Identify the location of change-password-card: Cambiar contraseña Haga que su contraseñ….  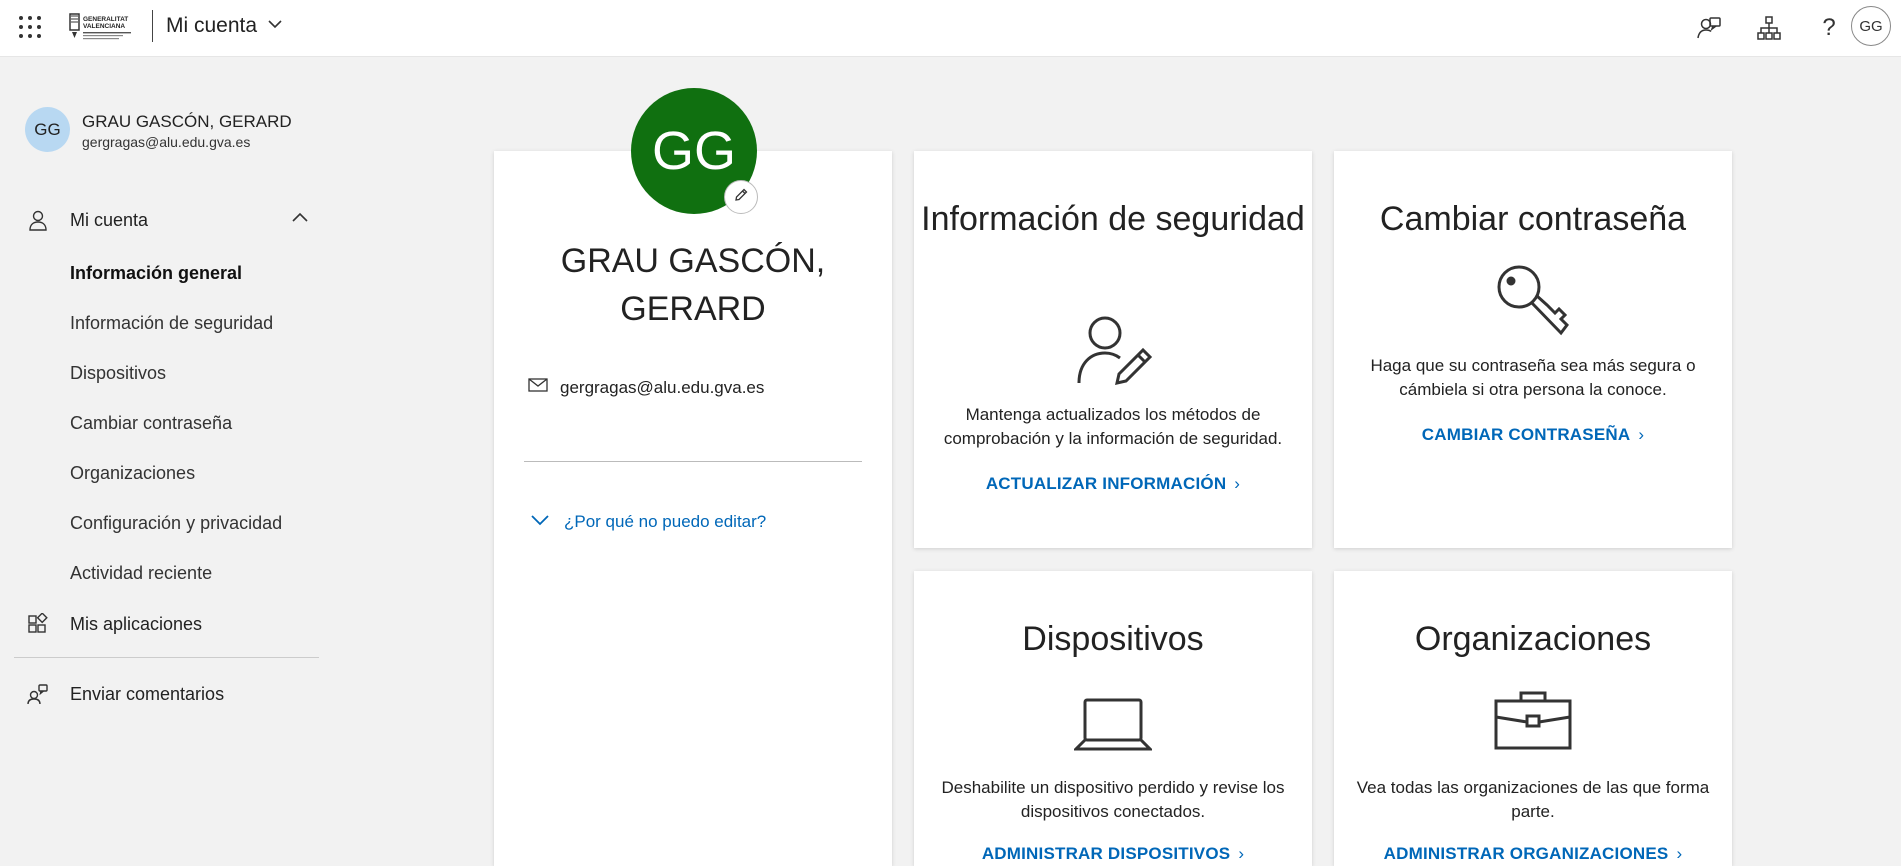
(1533, 349).